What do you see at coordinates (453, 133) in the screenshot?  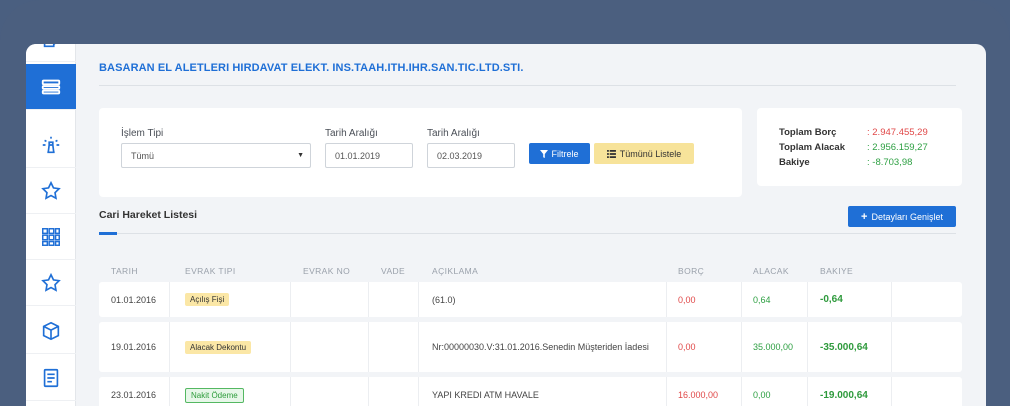 I see `tarih2-label: Tarih Aralığı` at bounding box center [453, 133].